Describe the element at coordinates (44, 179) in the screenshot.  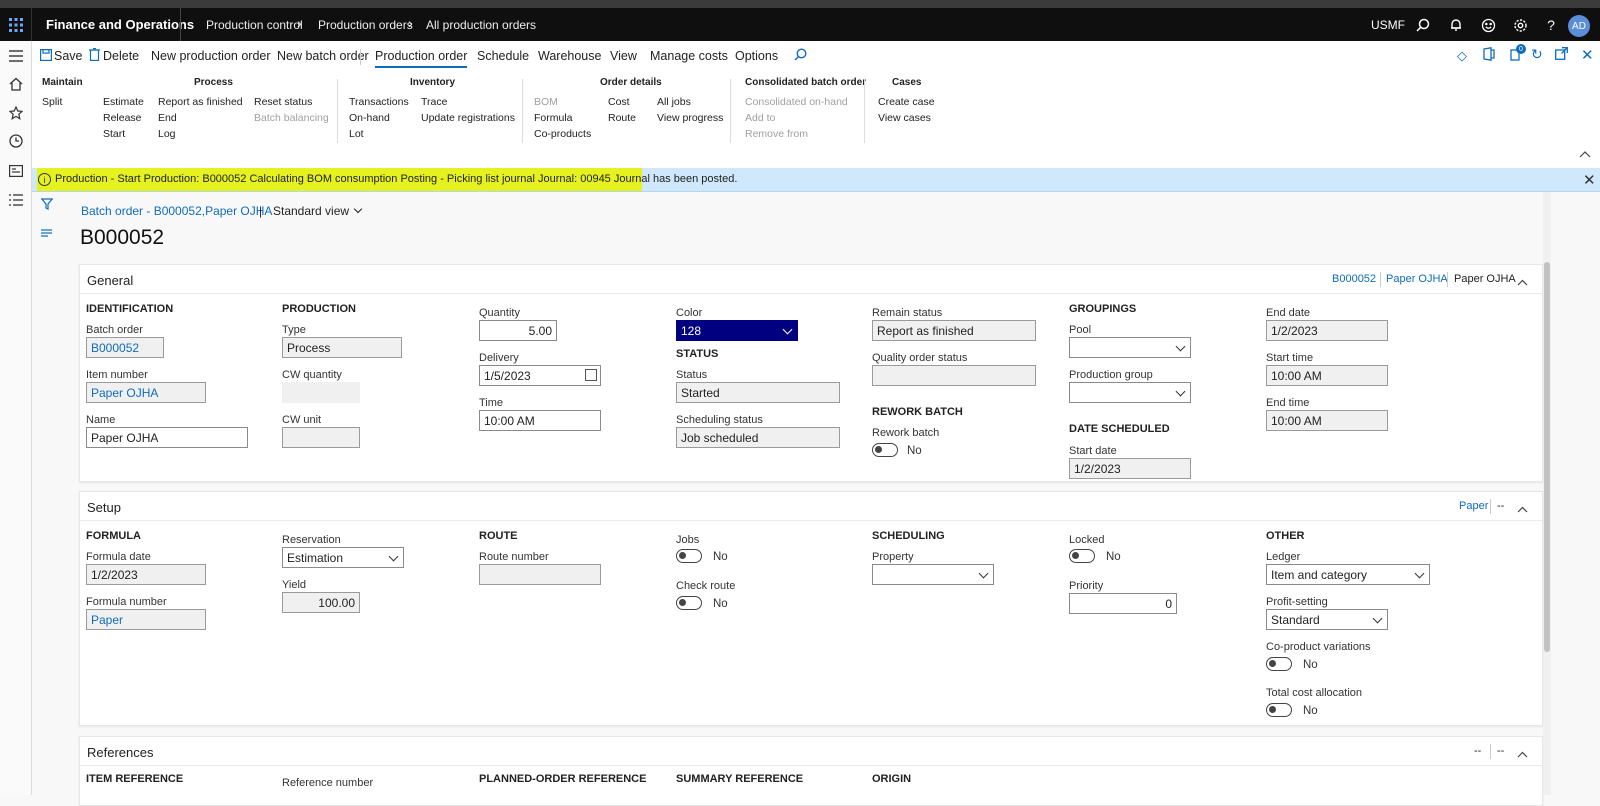
I see `info-icon: i` at that location.